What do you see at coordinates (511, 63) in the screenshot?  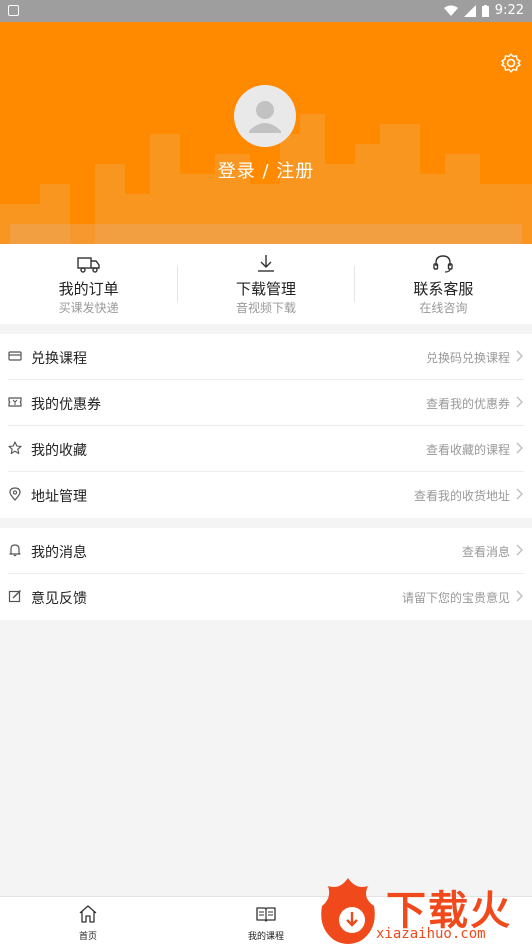 I see `settings-gear-icon` at bounding box center [511, 63].